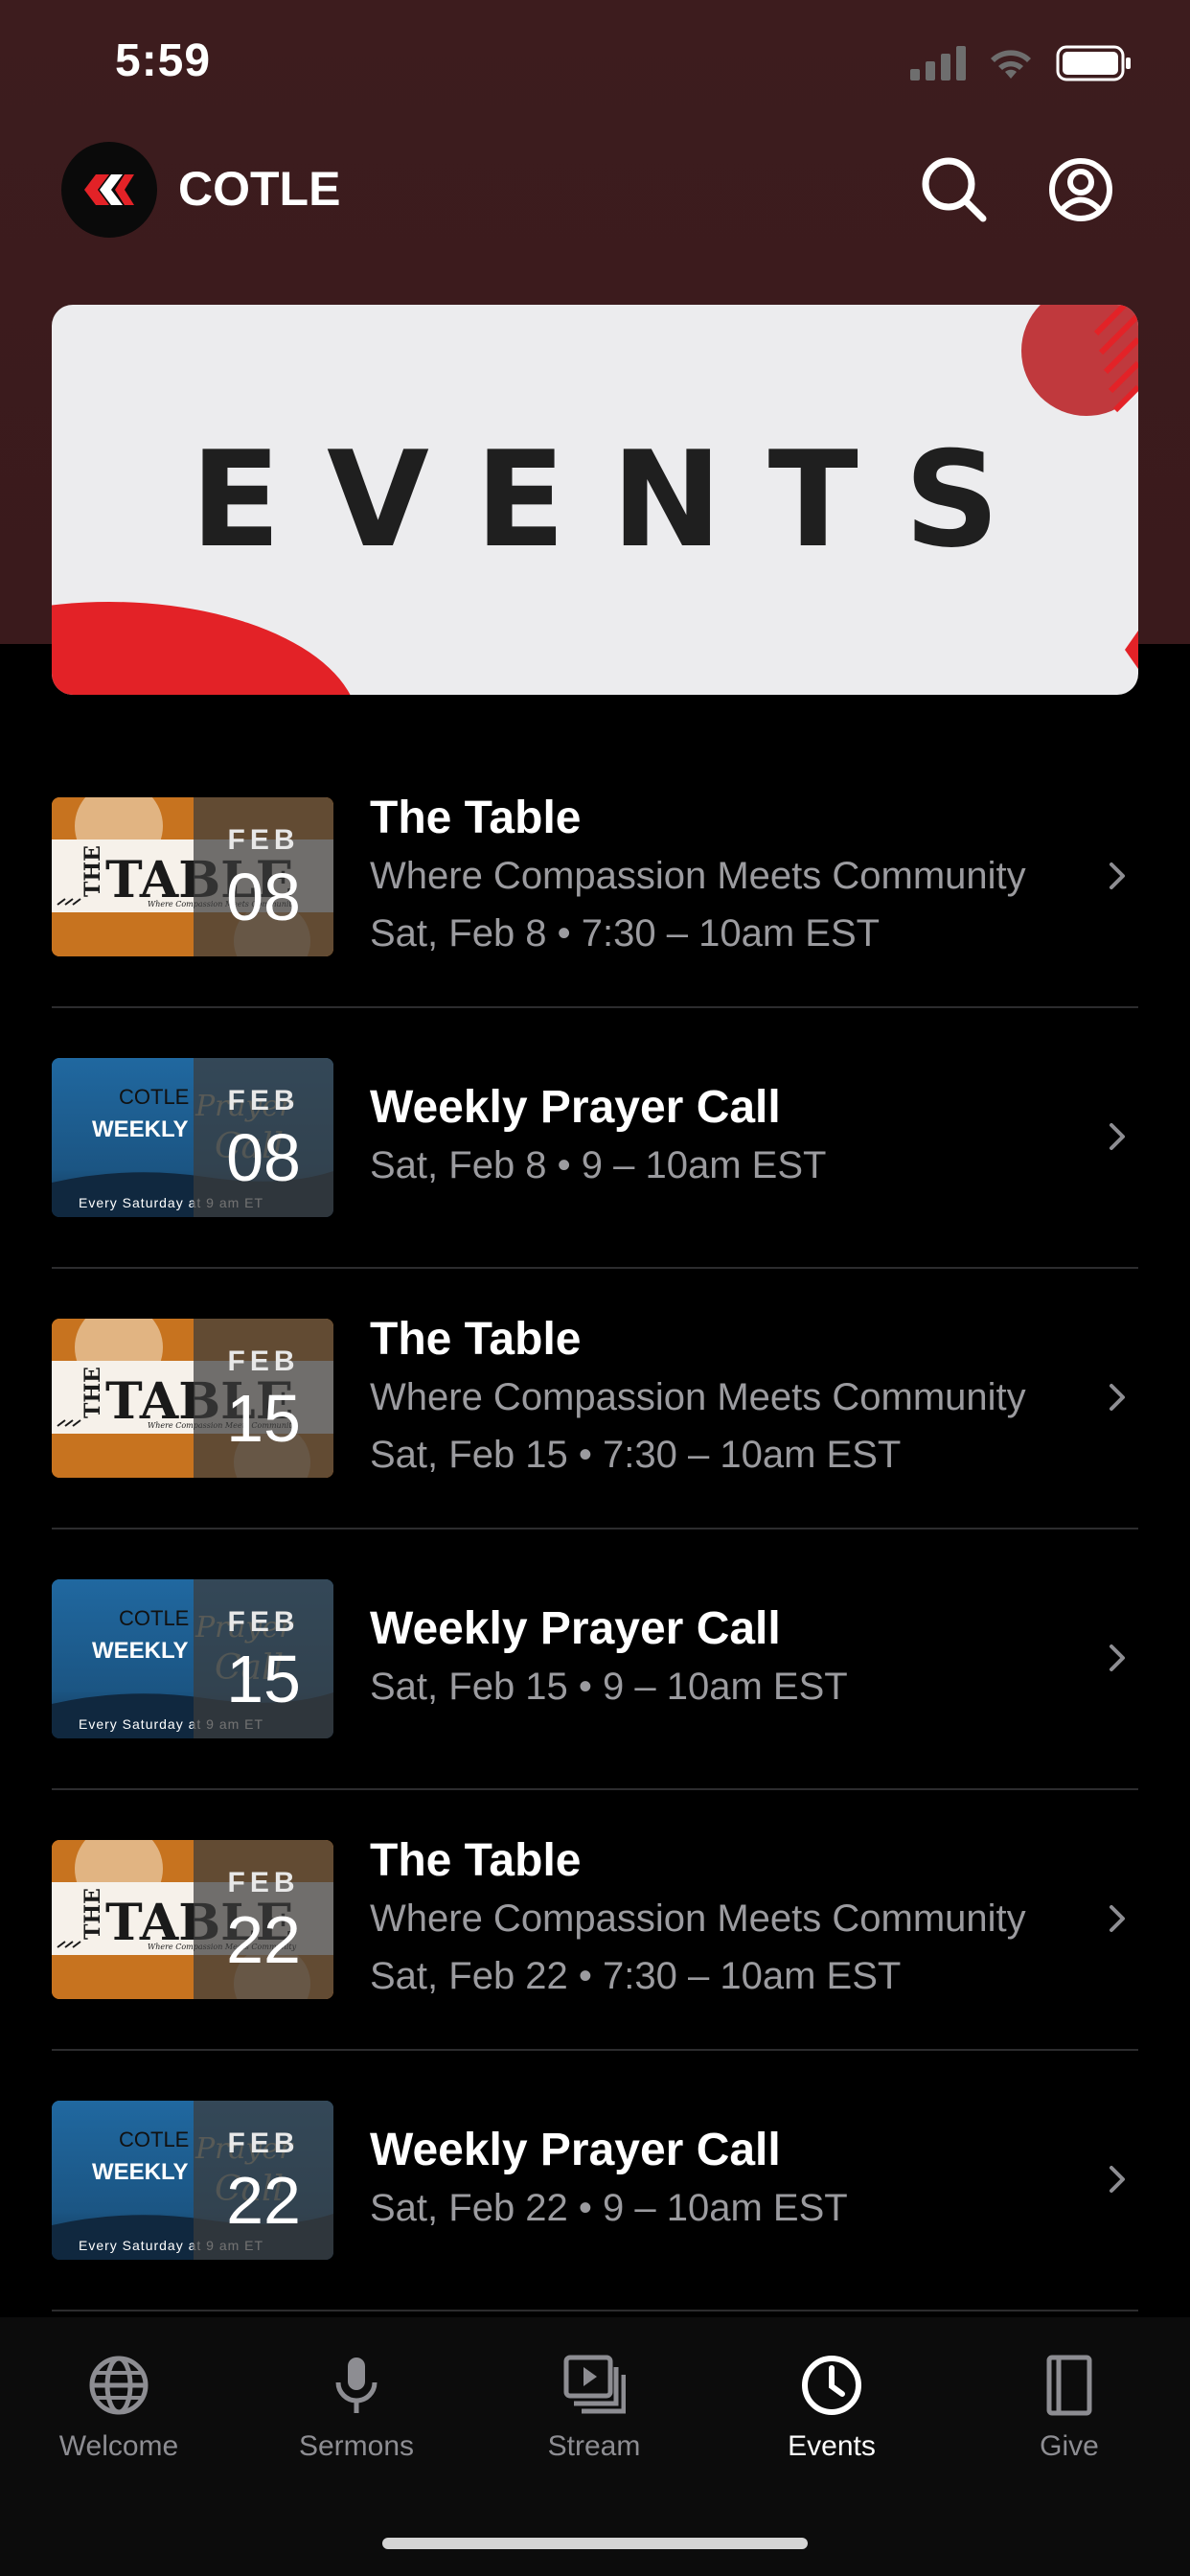 The height and width of the screenshot is (2576, 1190). What do you see at coordinates (259, 189) in the screenshot?
I see `app-title: COTLE` at bounding box center [259, 189].